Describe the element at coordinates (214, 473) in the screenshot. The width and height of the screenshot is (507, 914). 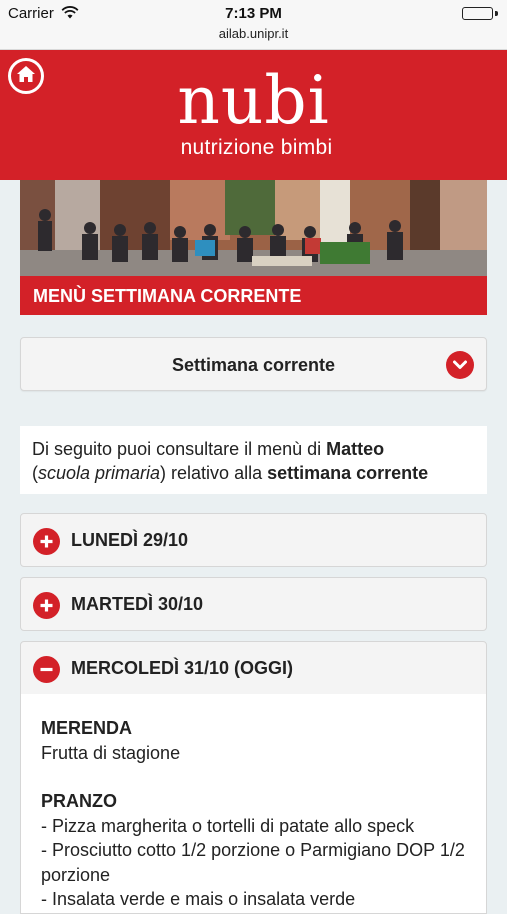
I see `info-text: ) relativo alla` at that location.